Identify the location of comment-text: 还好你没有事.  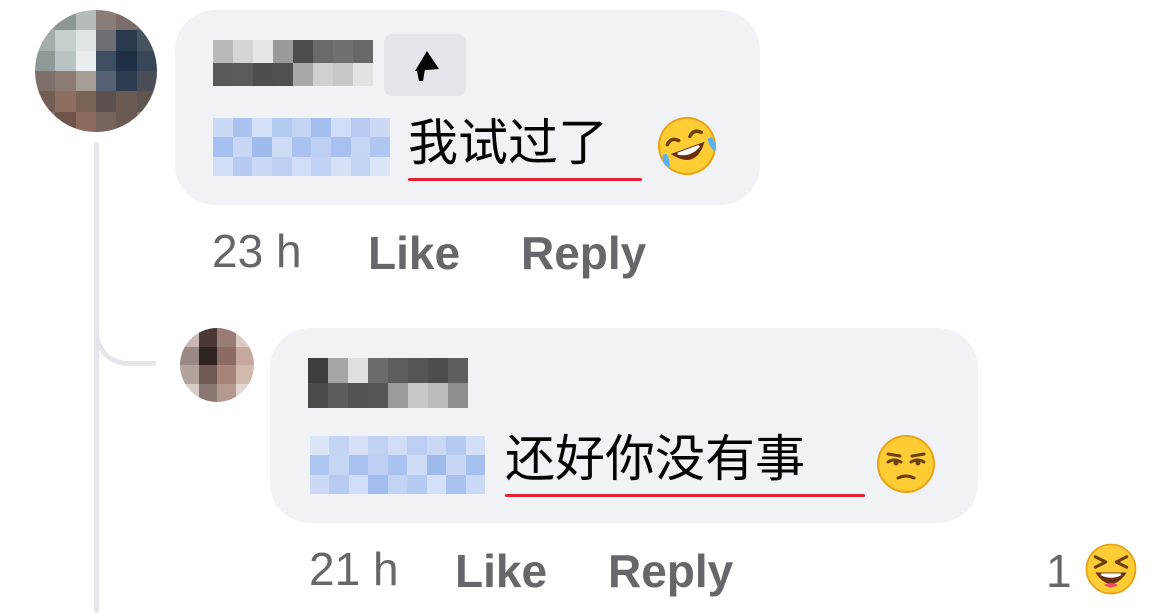
(655, 459).